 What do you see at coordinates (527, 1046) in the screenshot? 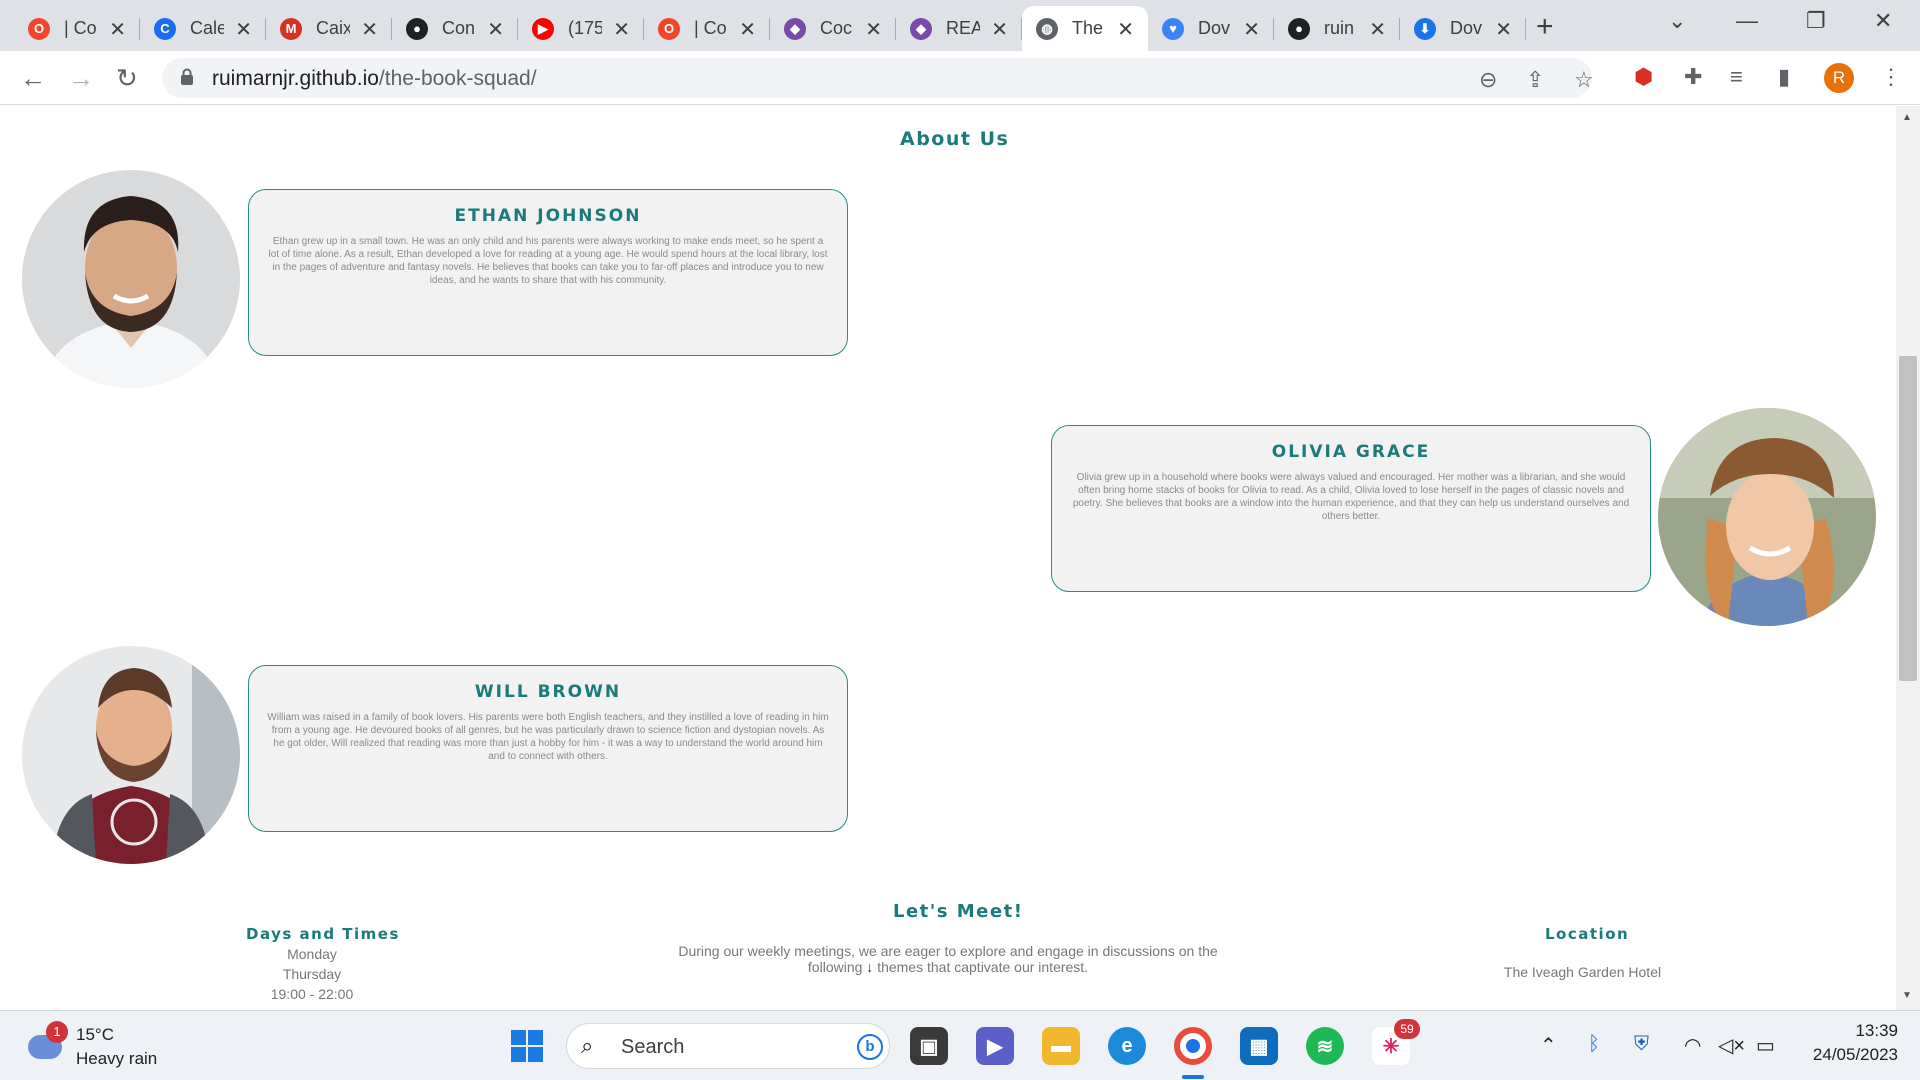
I see `windows-start-icon` at bounding box center [527, 1046].